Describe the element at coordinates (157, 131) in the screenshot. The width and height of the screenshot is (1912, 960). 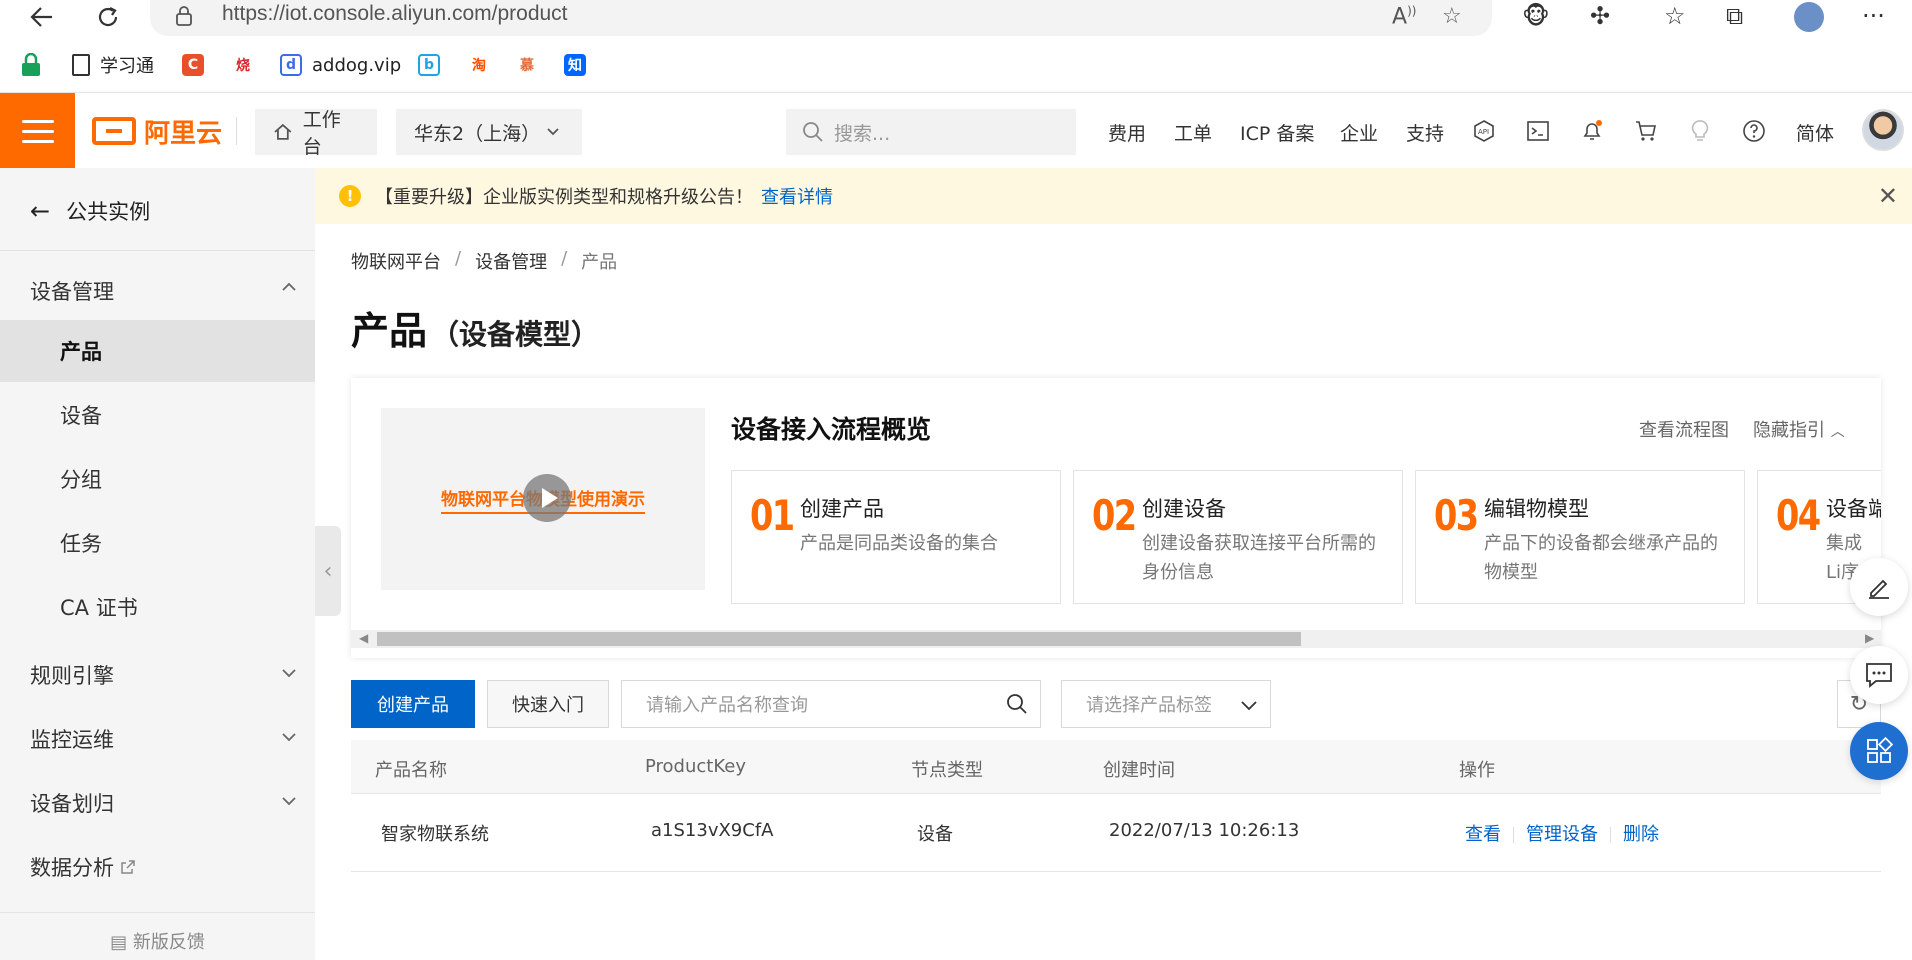
I see `aliyun-logo: 阿里云` at that location.